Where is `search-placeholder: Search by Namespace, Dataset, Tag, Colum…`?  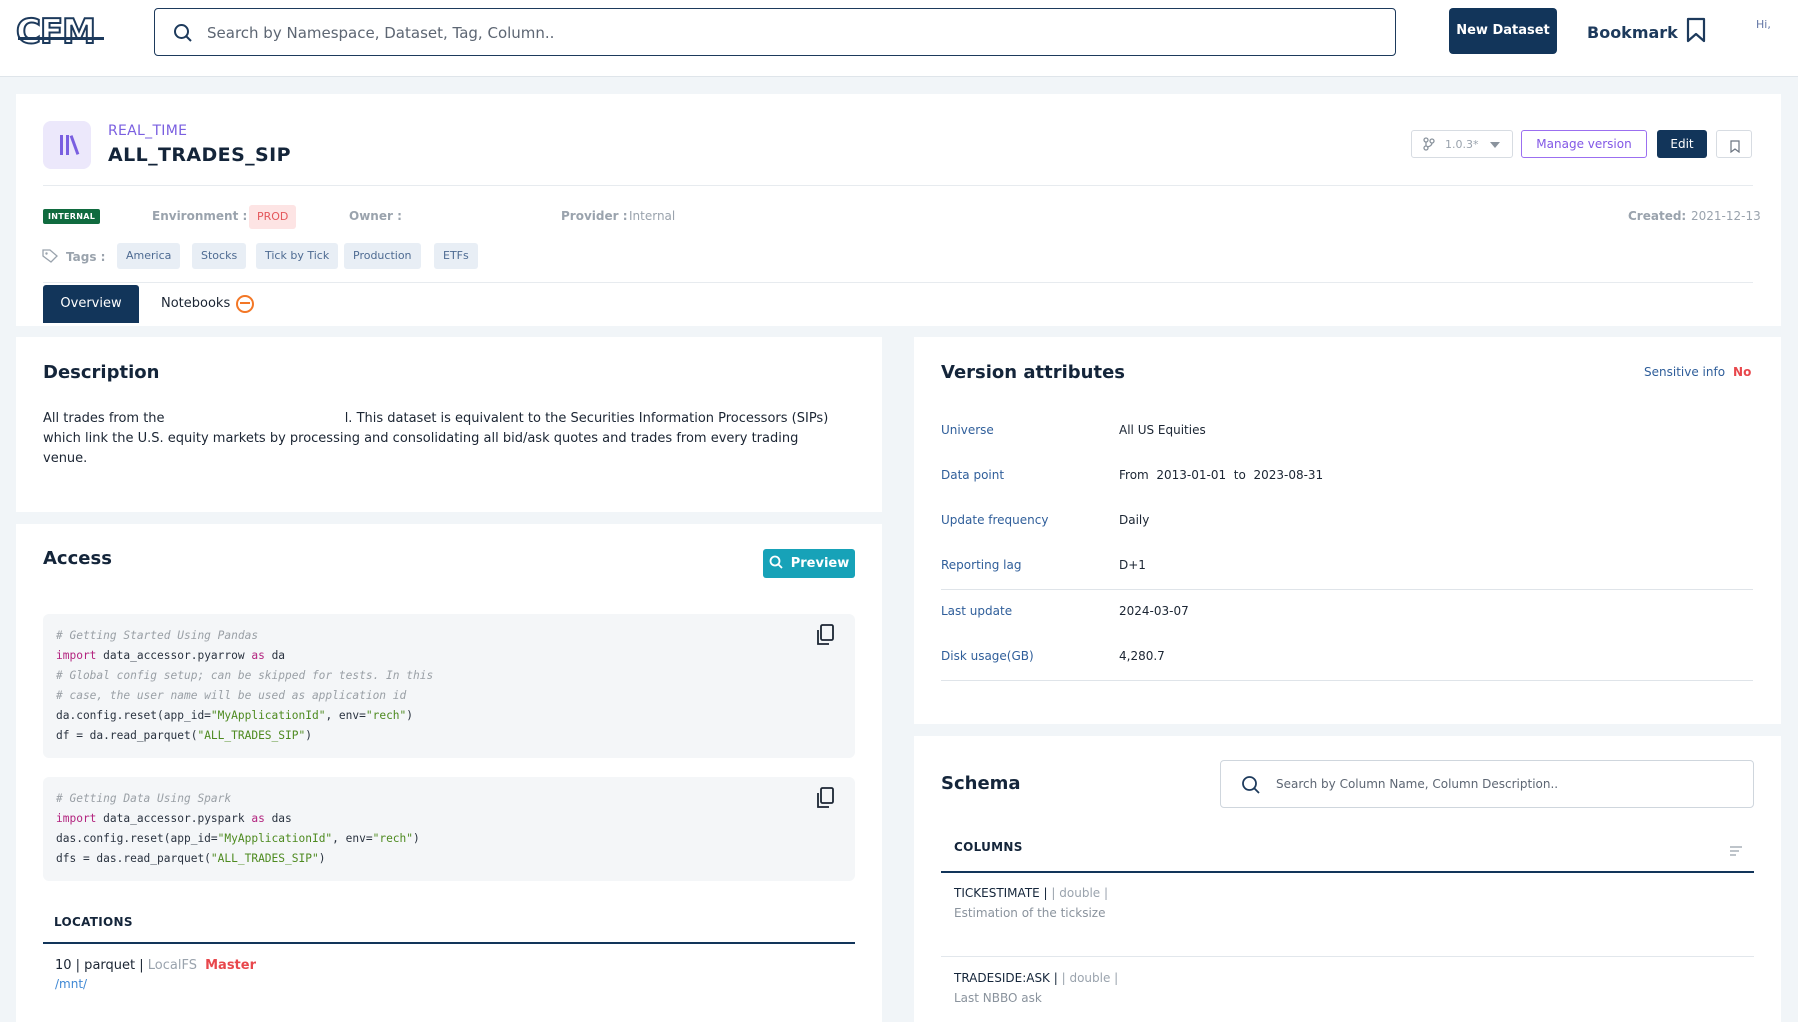 search-placeholder: Search by Namespace, Dataset, Tag, Colum… is located at coordinates (381, 33).